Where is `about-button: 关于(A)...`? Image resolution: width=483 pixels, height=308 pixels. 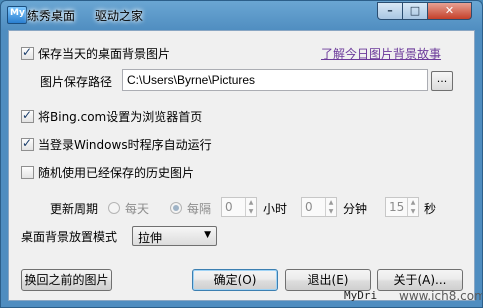 about-button: 关于(A)... is located at coordinates (420, 280).